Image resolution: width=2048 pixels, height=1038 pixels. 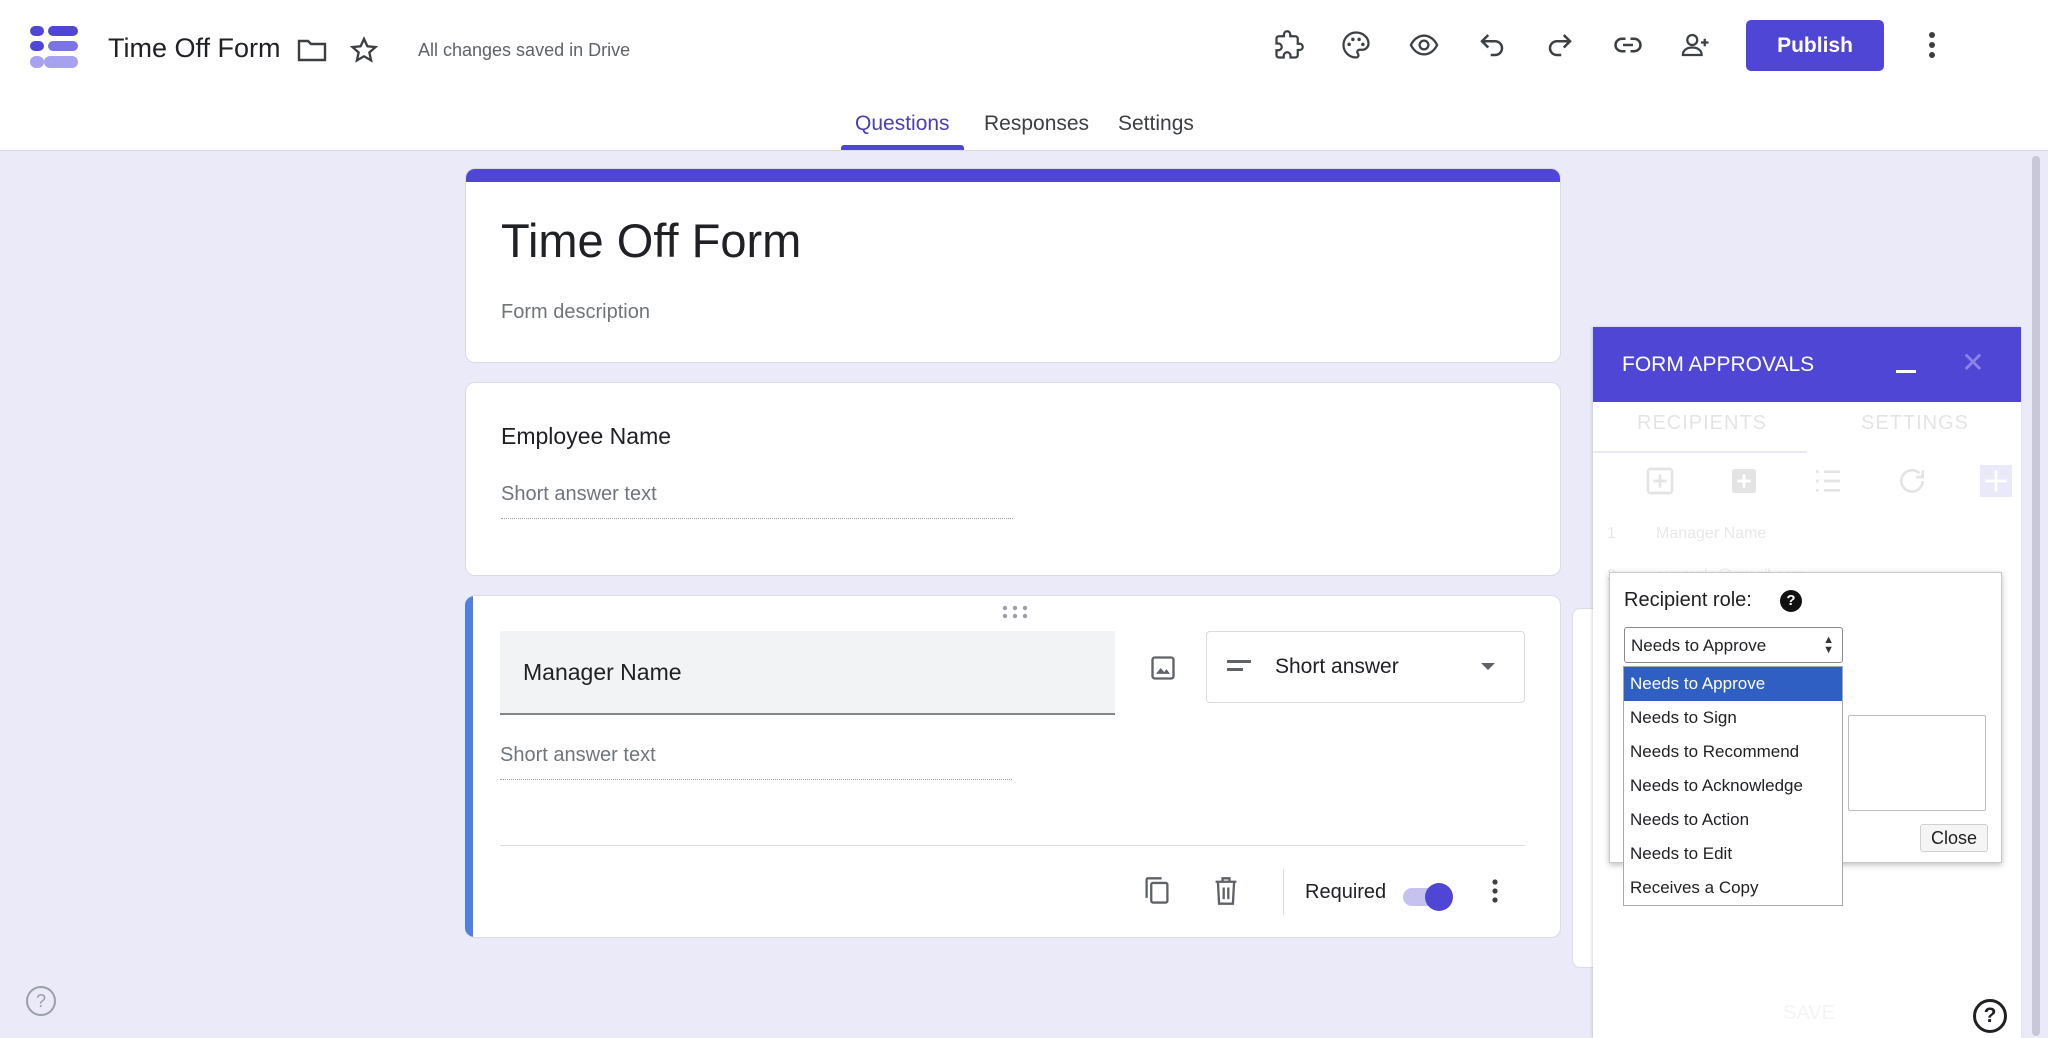 I want to click on question-title: Employee Name, so click(x=586, y=436).